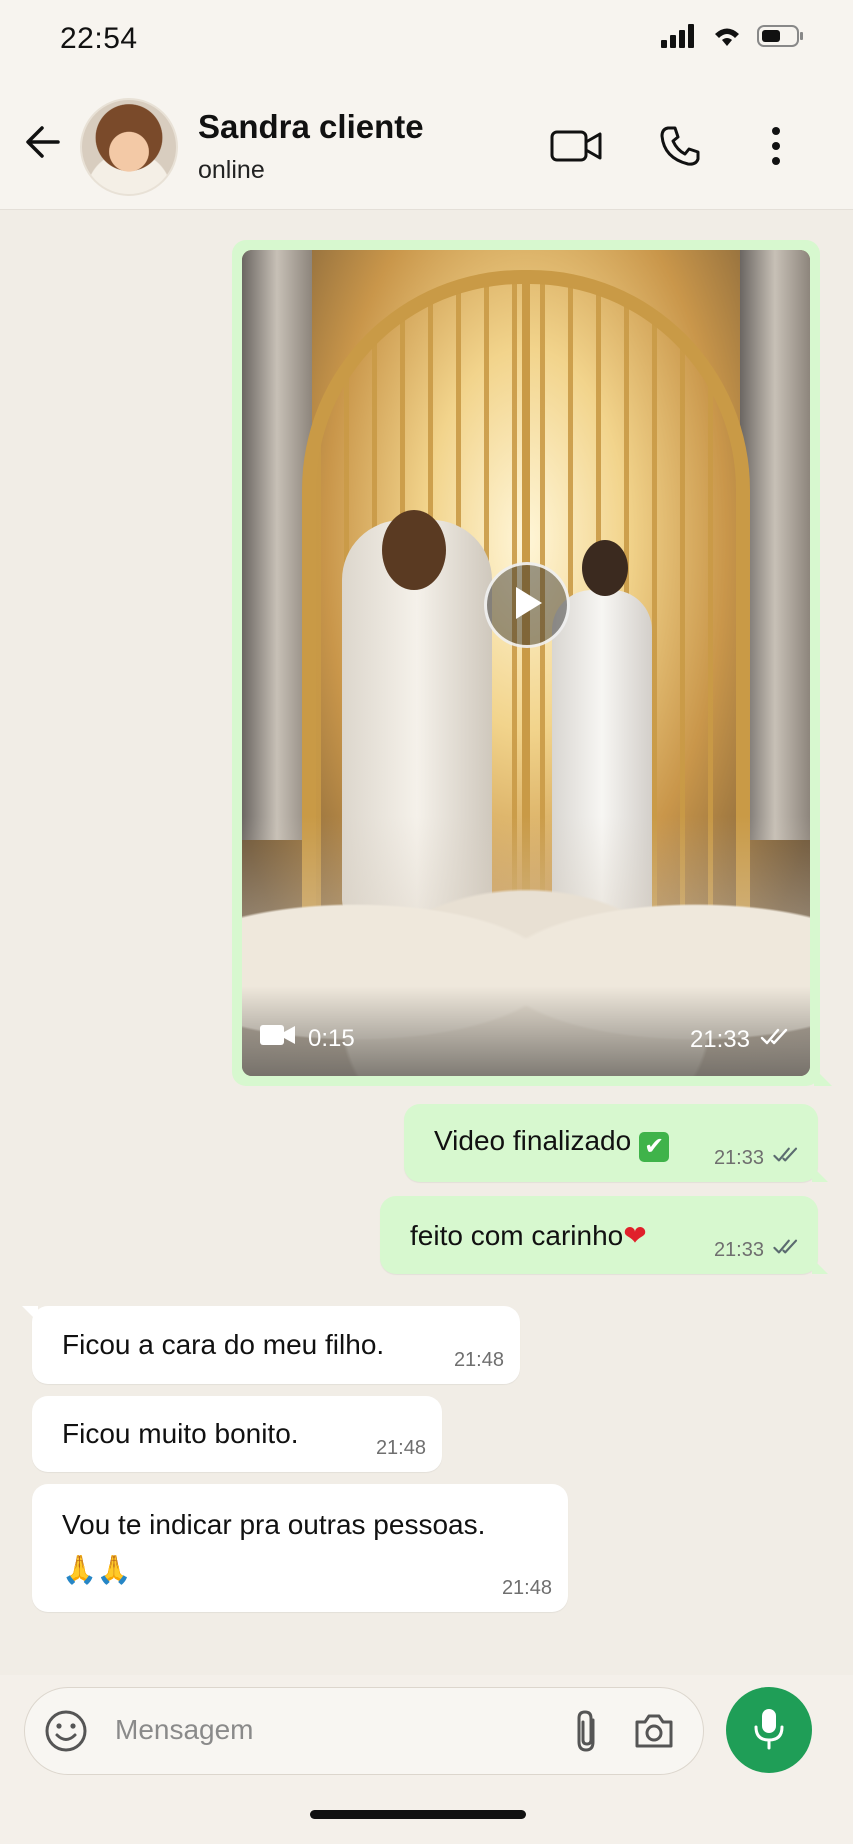 This screenshot has height=1844, width=853. What do you see at coordinates (654, 1146) in the screenshot?
I see `check-mark-emoji: ✔` at bounding box center [654, 1146].